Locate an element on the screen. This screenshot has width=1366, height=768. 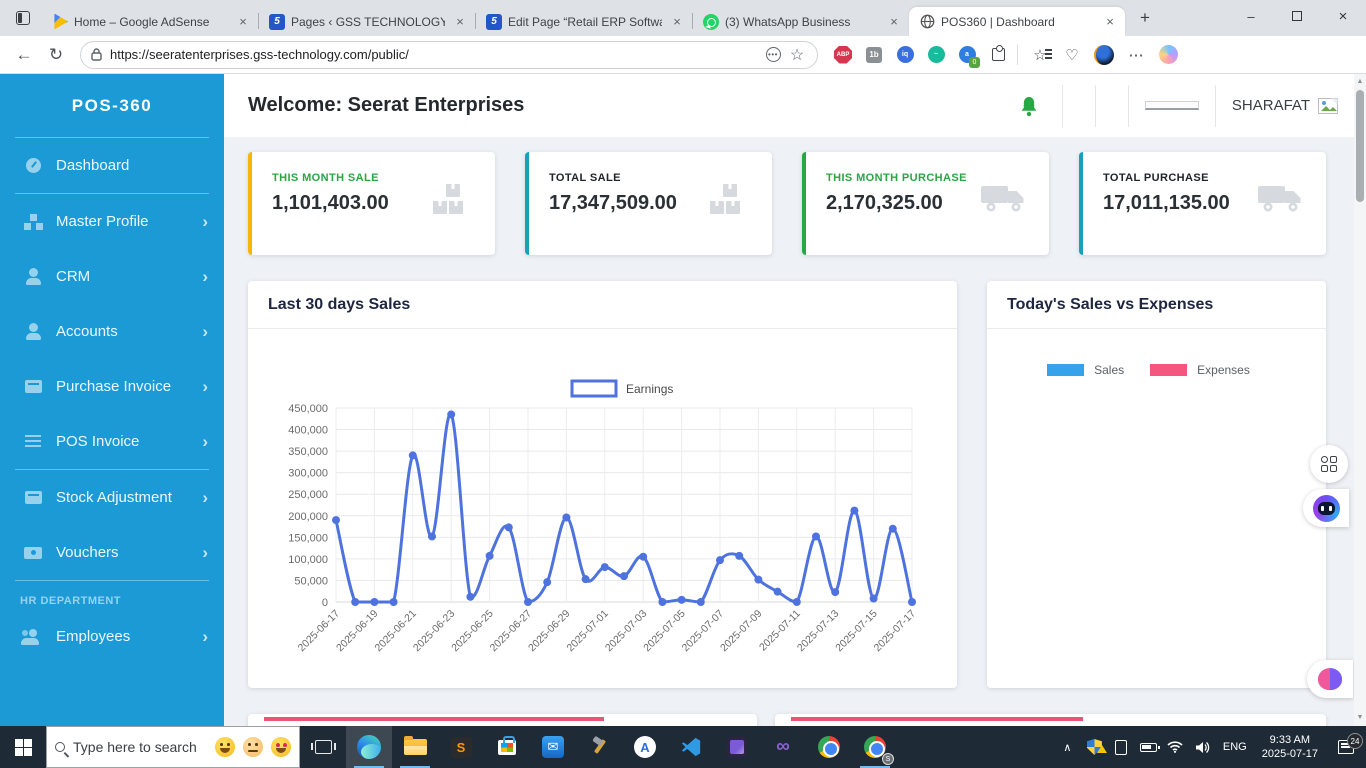
broken-avatar-icon is located at coordinates (1328, 105).